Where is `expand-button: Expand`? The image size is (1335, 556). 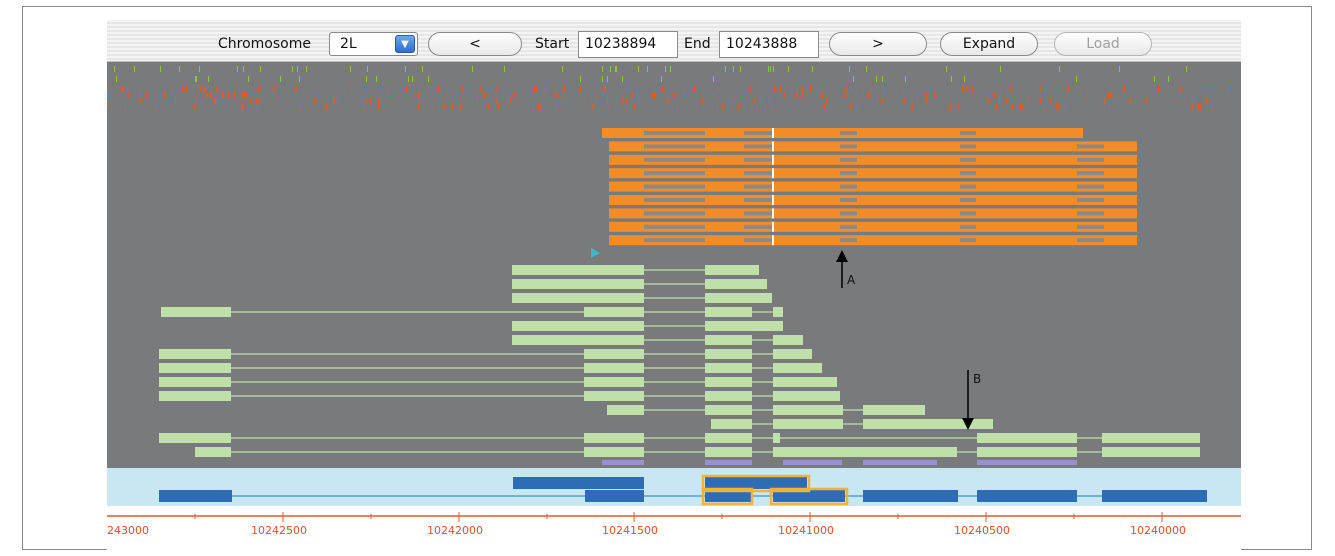 expand-button: Expand is located at coordinates (989, 44).